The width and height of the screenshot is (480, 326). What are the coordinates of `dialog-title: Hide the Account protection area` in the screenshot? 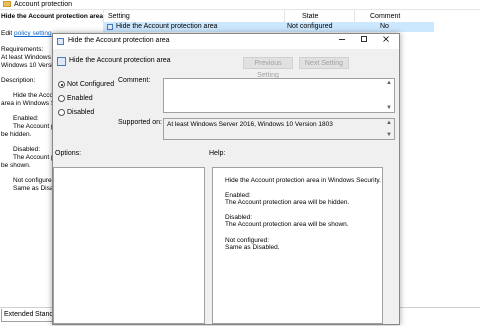 It's located at (119, 40).